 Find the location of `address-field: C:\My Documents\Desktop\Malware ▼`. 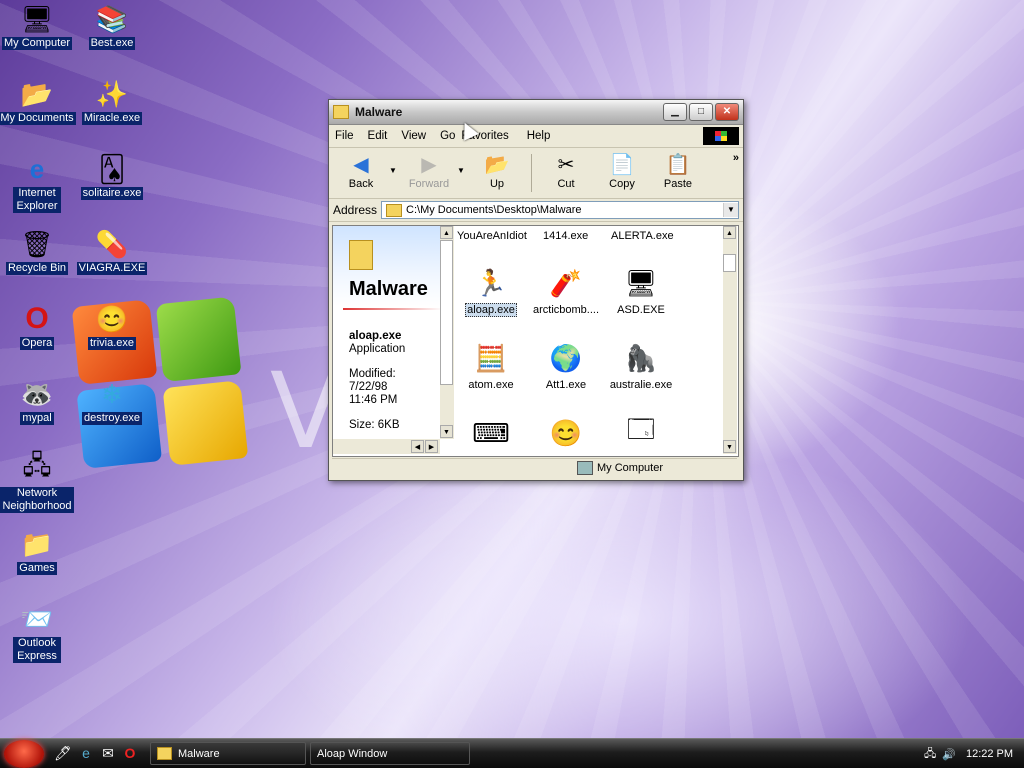

address-field: C:\My Documents\Desktop\Malware ▼ is located at coordinates (560, 210).